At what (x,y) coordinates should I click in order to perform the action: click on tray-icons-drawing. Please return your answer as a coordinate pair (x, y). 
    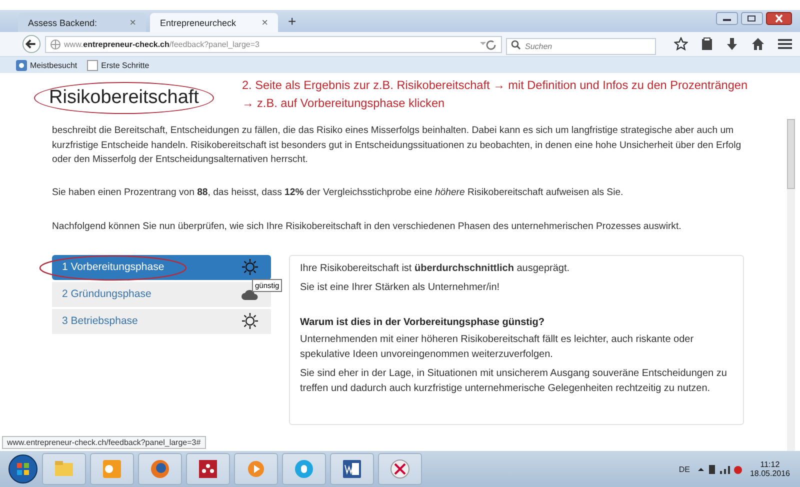
    Looking at the image, I should click on (720, 469).